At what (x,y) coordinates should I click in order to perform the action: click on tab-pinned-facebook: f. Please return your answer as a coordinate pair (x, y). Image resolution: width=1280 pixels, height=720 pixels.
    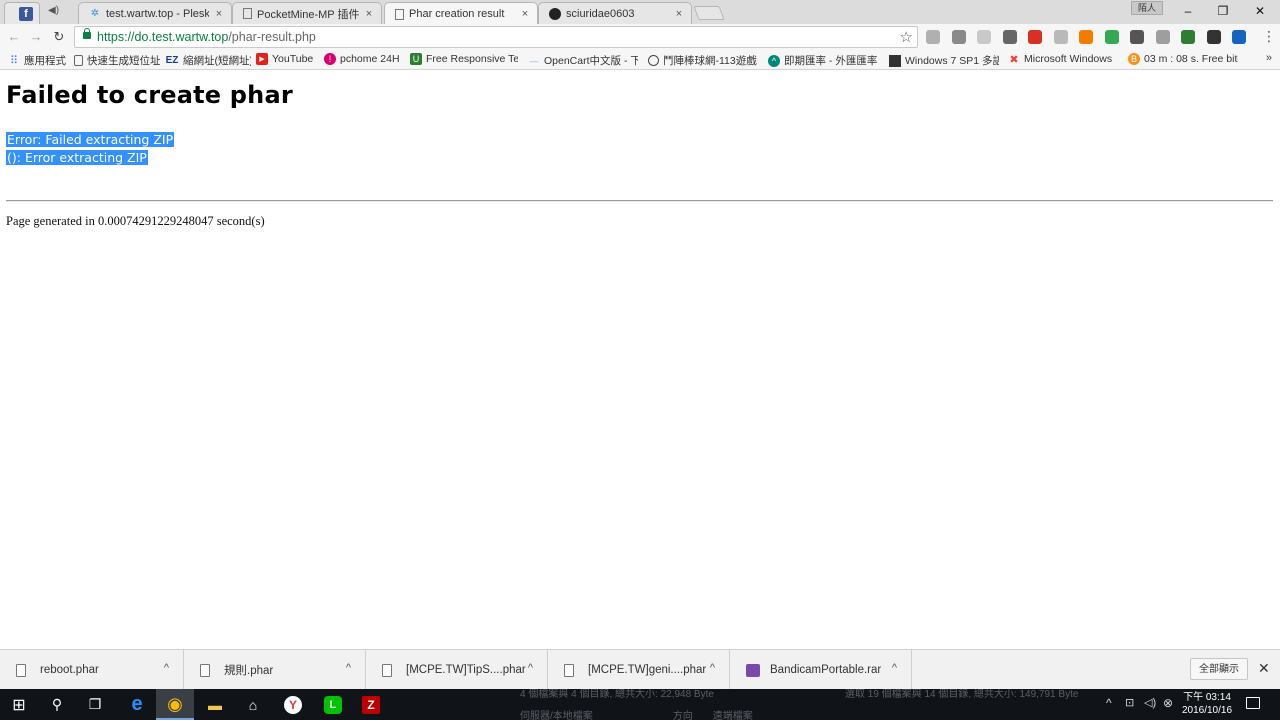
    Looking at the image, I should click on (22, 13).